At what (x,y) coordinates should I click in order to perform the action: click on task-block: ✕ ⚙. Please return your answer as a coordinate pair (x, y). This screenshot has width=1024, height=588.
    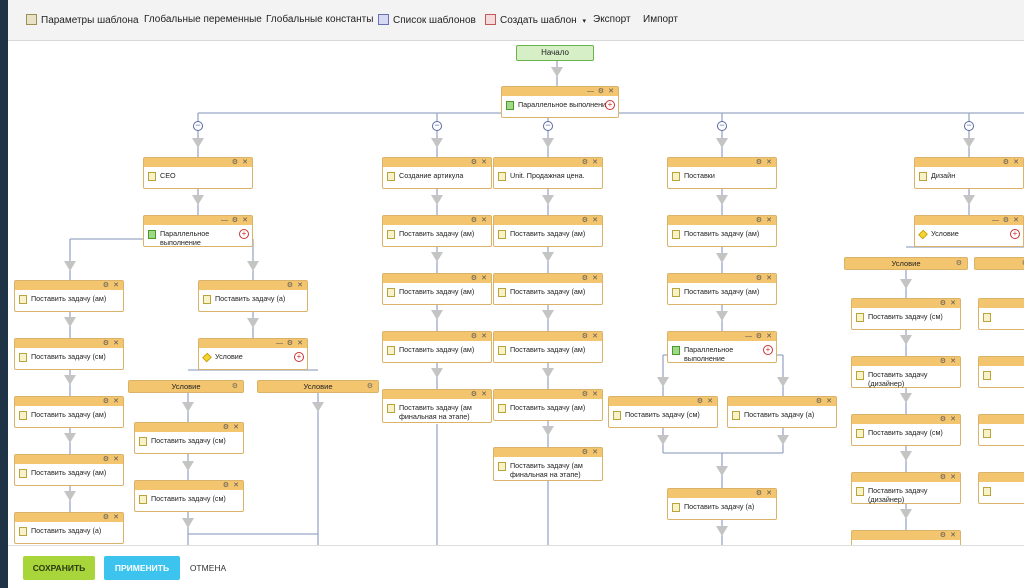
    Looking at the image, I should click on (906, 537).